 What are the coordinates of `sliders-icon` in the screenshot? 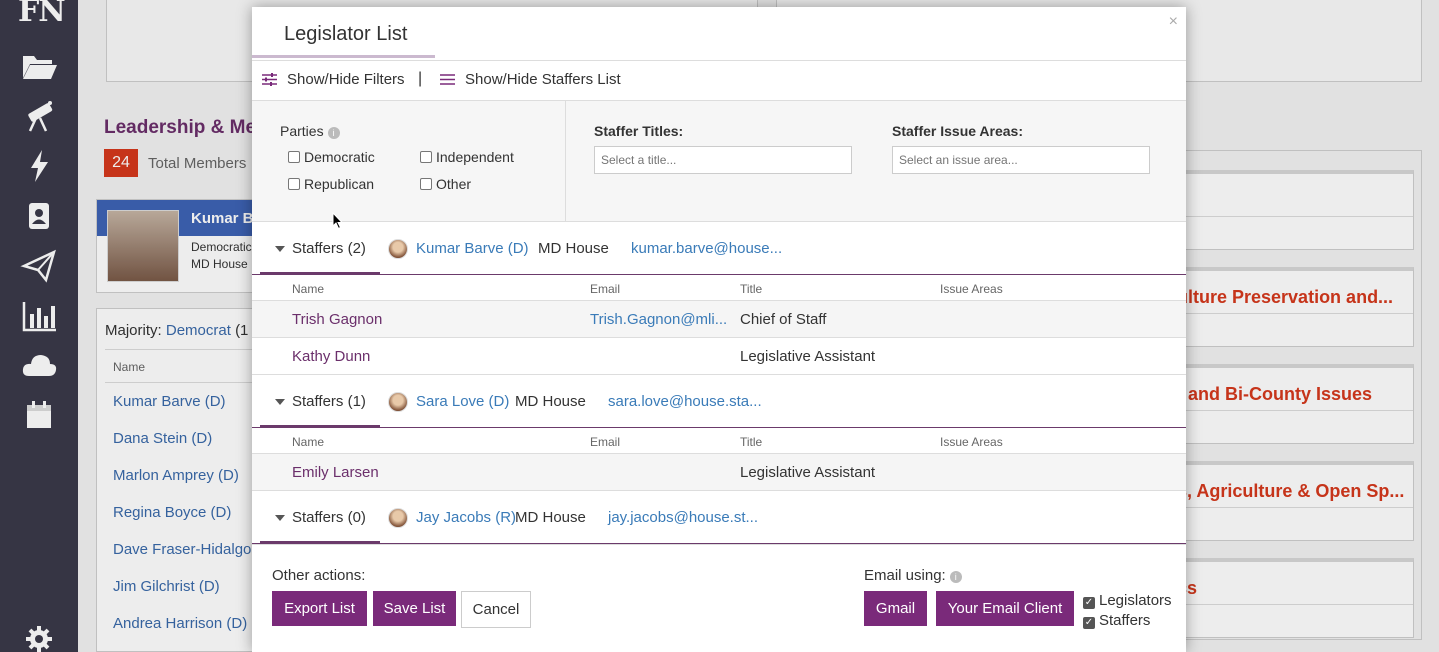 It's located at (269, 79).